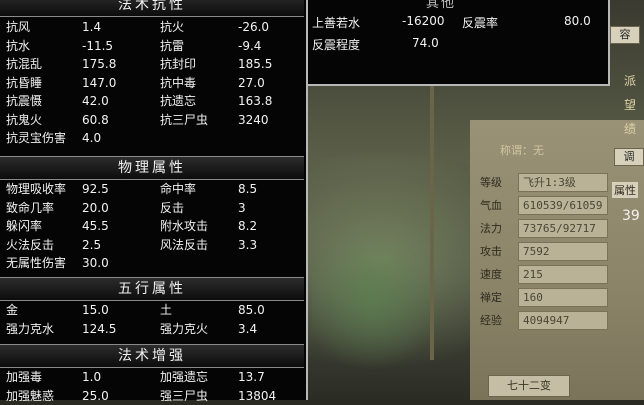  I want to click on side-attr-label: 属性, so click(625, 190).